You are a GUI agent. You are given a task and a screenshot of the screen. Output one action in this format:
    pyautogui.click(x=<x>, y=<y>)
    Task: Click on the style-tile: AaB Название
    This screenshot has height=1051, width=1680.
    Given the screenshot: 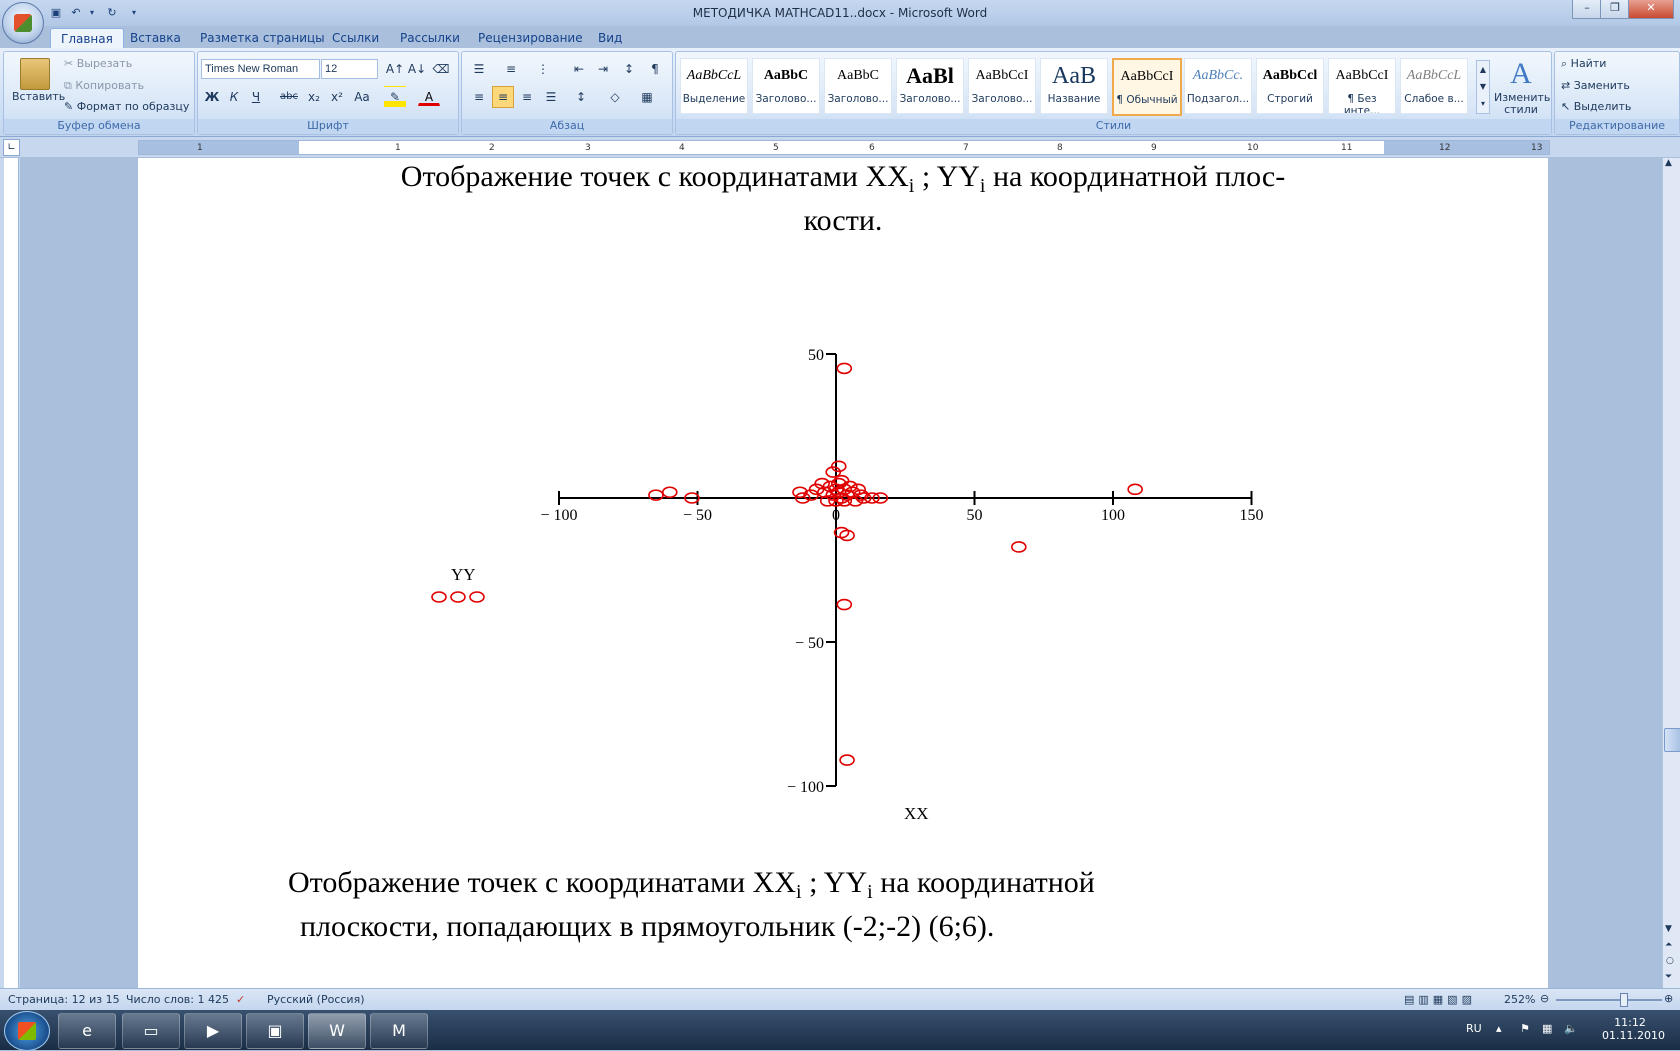 What is the action you would take?
    pyautogui.click(x=1074, y=86)
    